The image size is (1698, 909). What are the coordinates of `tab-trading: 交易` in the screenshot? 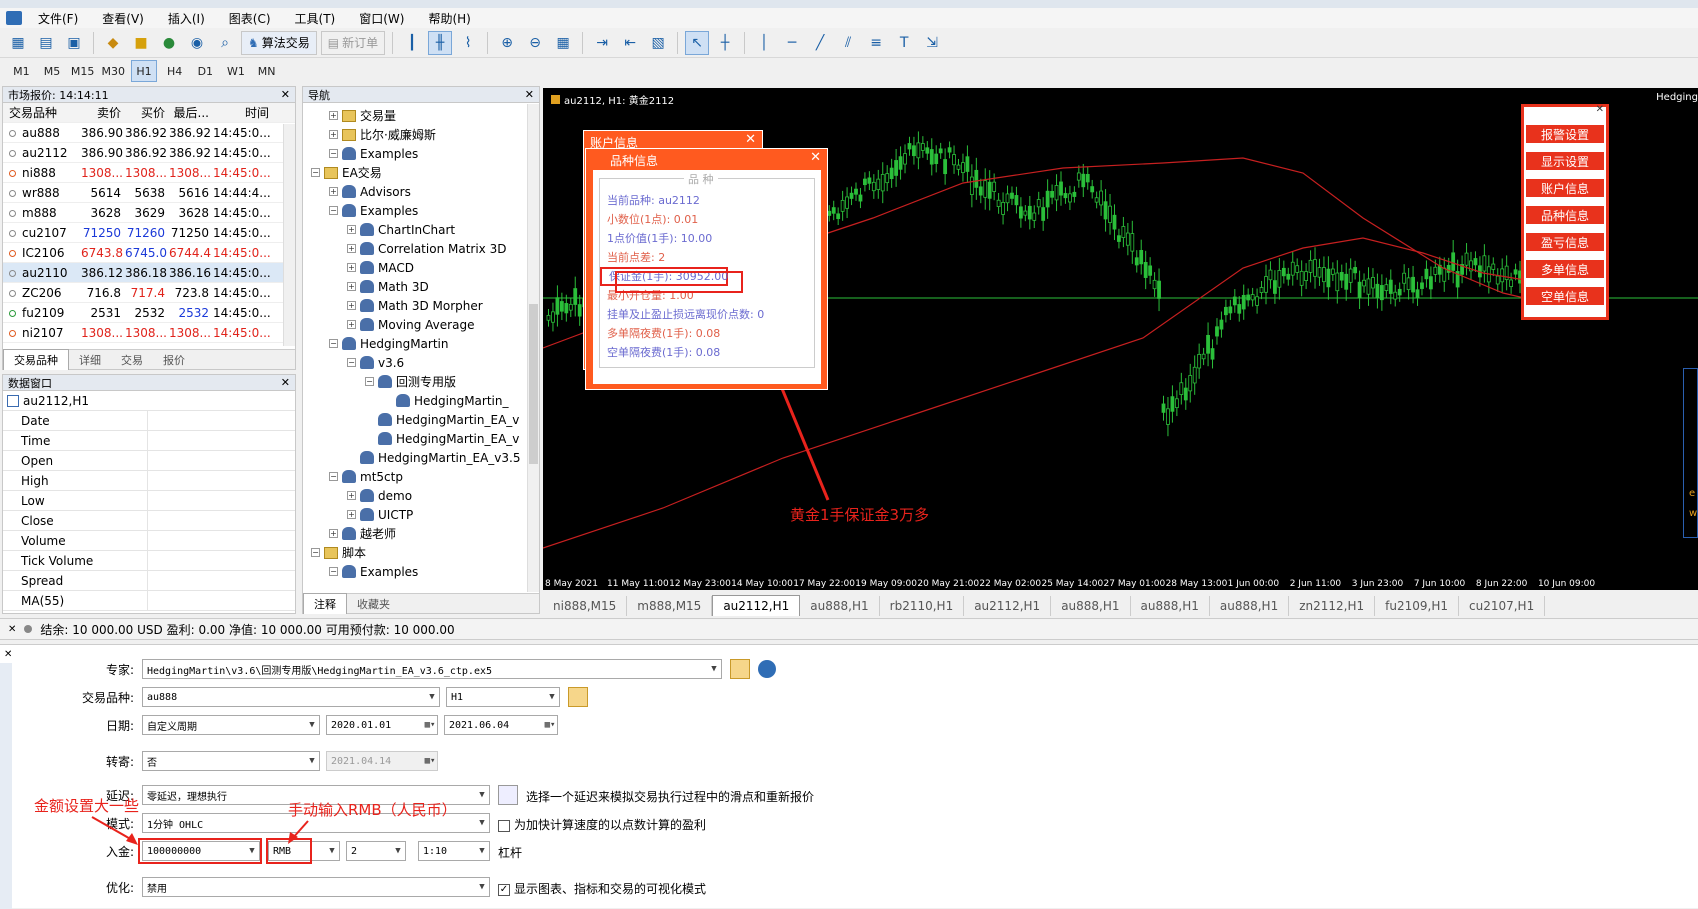 It's located at (132, 360).